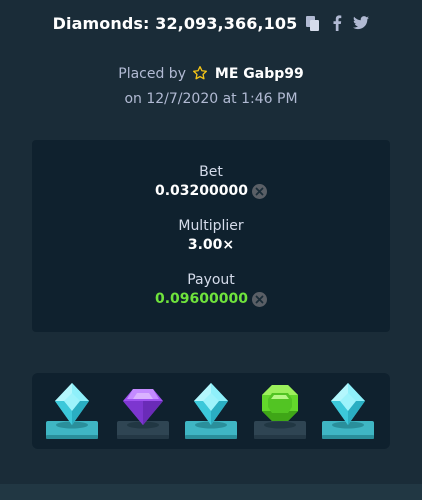 This screenshot has width=422, height=500. Describe the element at coordinates (313, 23) in the screenshot. I see `copy-icon` at that location.